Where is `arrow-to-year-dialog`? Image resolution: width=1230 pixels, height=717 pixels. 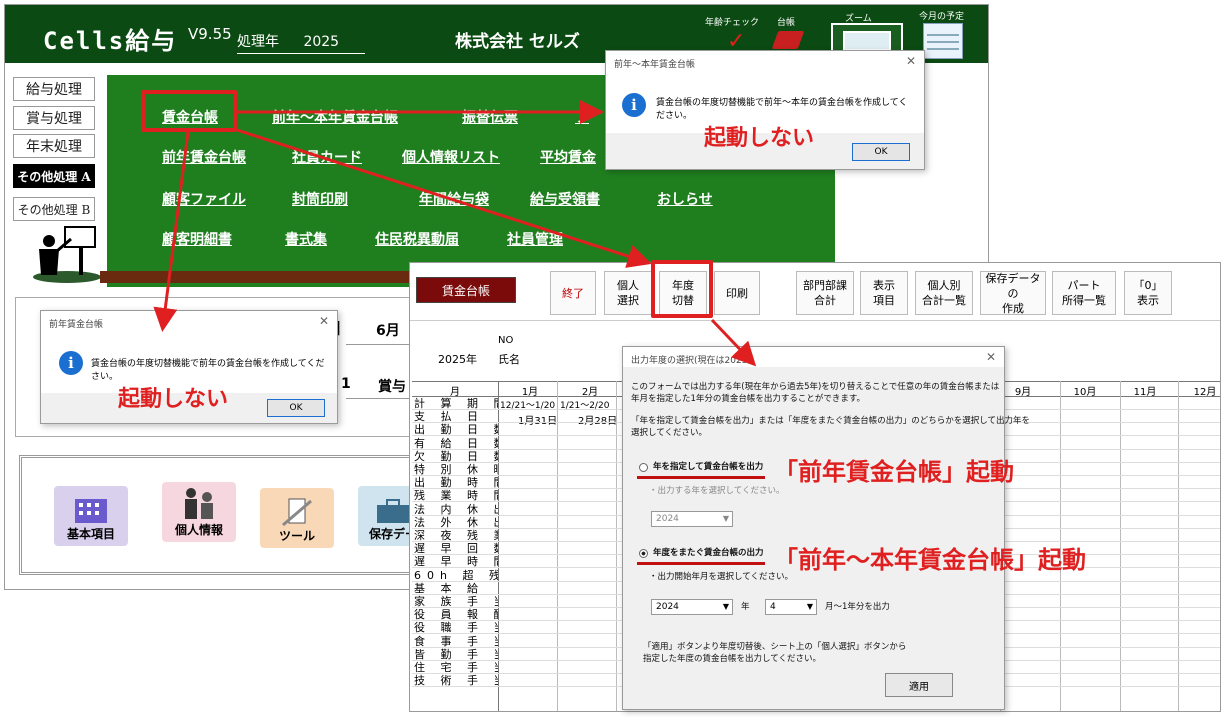
arrow-to-year-dialog is located at coordinates (733, 342).